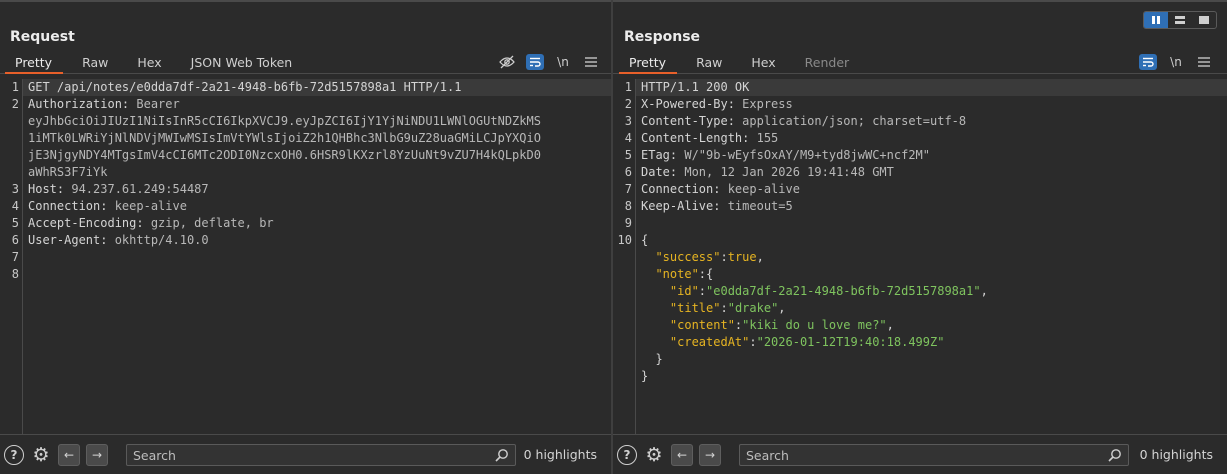 Image resolution: width=1227 pixels, height=474 pixels. What do you see at coordinates (695, 87) in the screenshot?
I see `code-token: HTTP/1.1 200 OK` at bounding box center [695, 87].